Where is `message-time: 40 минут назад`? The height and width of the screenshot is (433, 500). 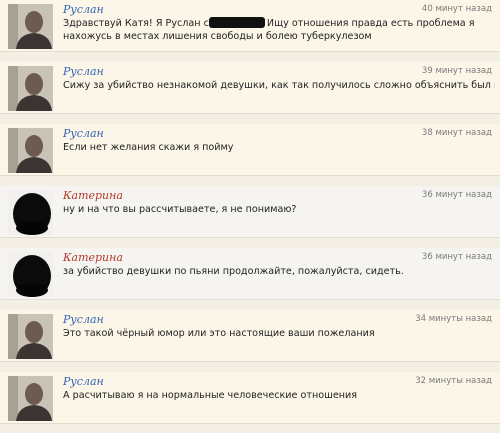
message-time: 40 минут назад is located at coordinates (456, 9).